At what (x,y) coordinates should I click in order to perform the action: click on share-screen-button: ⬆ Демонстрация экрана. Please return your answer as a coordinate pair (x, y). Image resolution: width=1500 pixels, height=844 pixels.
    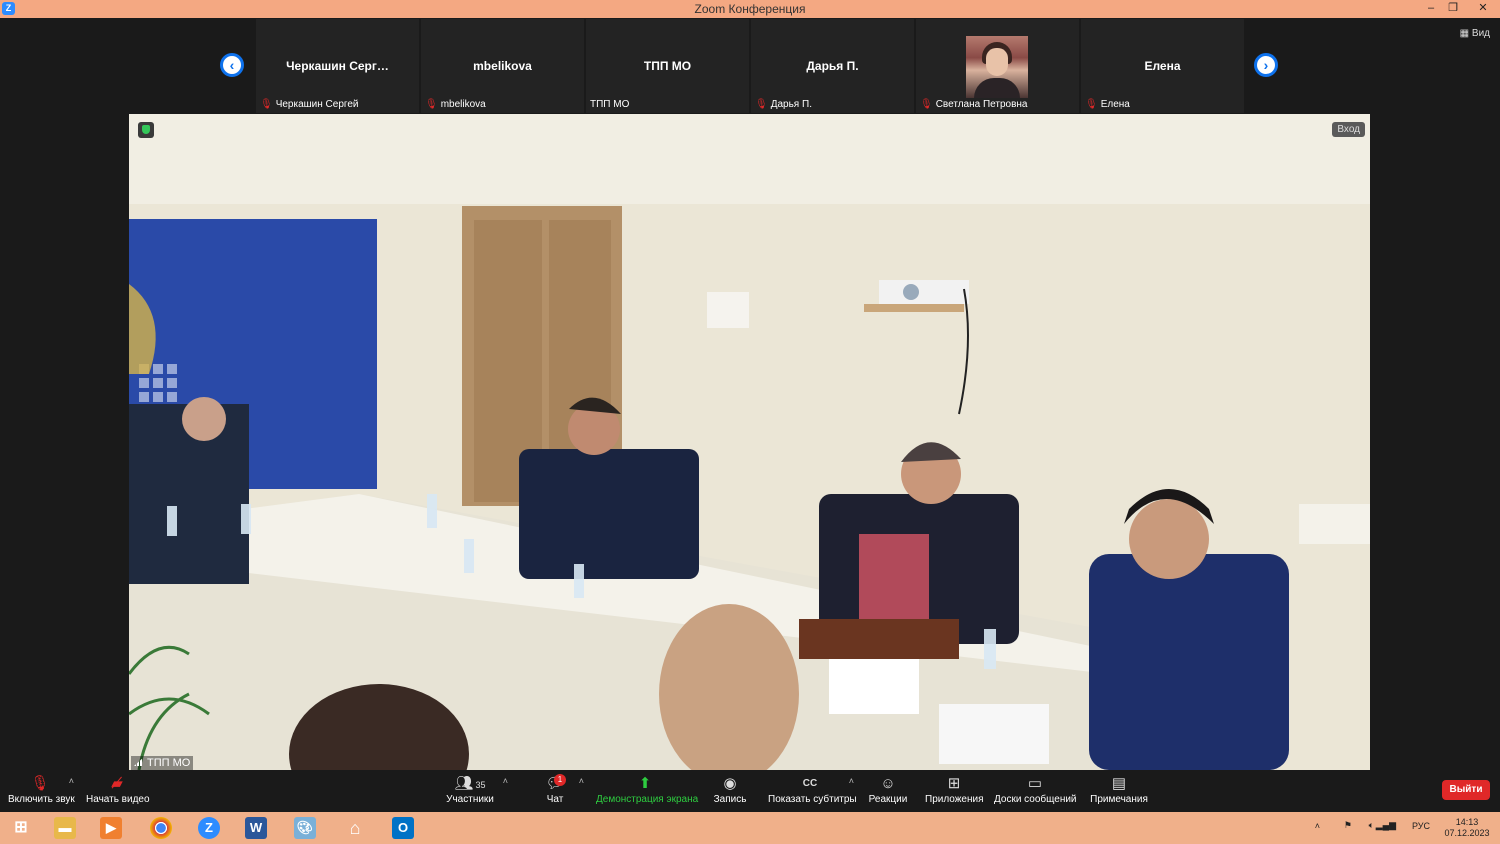
    Looking at the image, I should click on (647, 789).